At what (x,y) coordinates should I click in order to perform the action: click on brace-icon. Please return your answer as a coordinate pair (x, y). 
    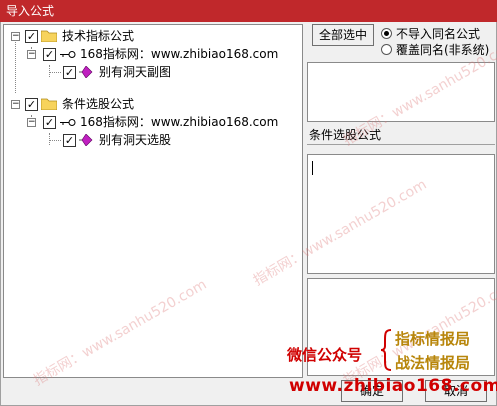
    Looking at the image, I should click on (386, 350).